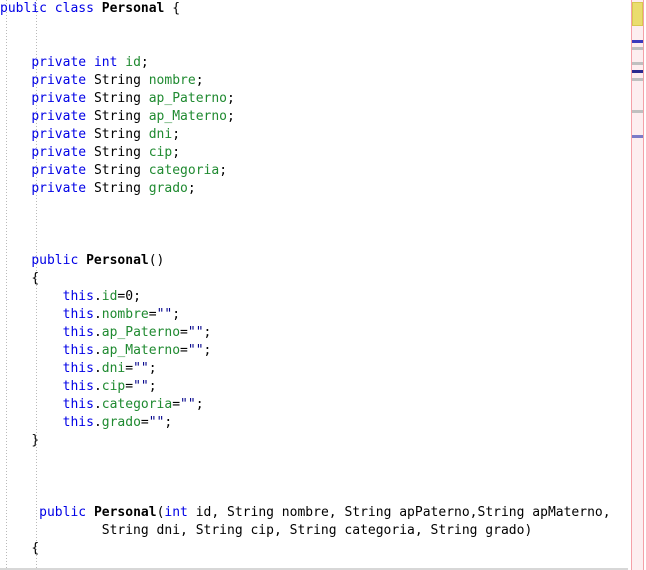 This screenshot has height=570, width=646. I want to click on code-line: private String categoria;, so click(314, 171).